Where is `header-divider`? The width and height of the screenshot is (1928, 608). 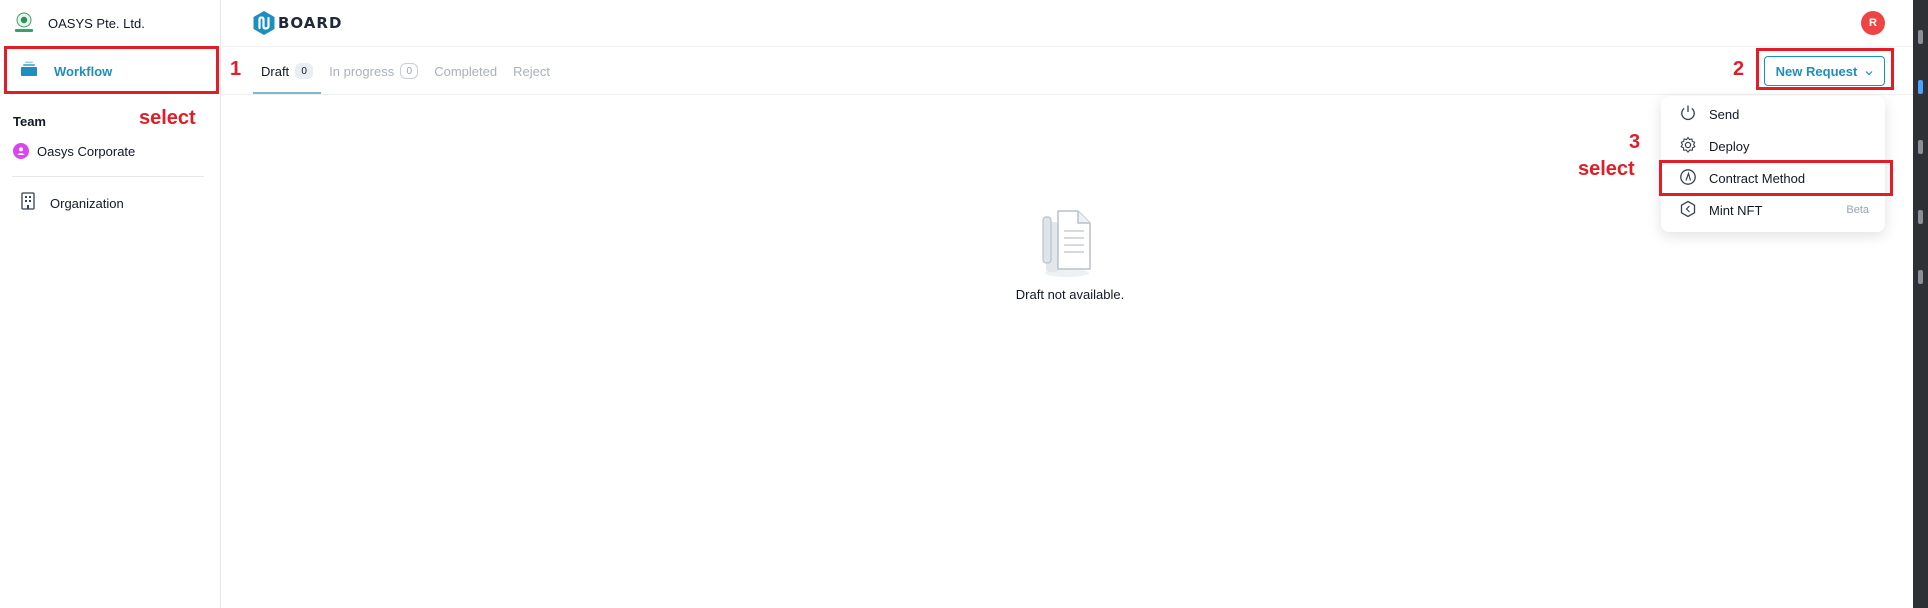
header-divider is located at coordinates (1067, 46).